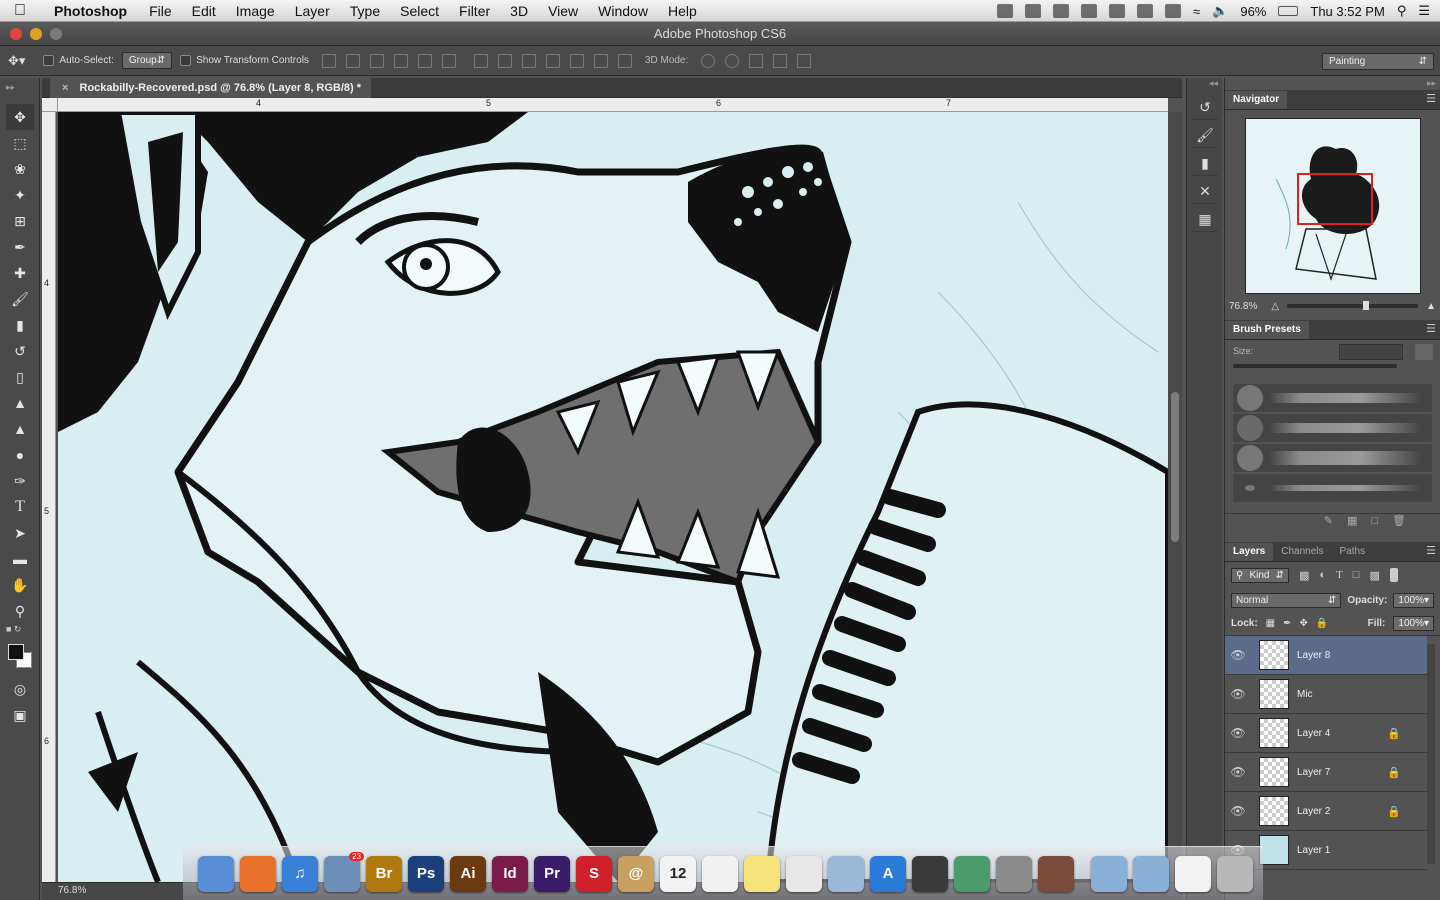 Image resolution: width=1440 pixels, height=900 pixels. What do you see at coordinates (258, 873) in the screenshot?
I see `dock-firefox-icon` at bounding box center [258, 873].